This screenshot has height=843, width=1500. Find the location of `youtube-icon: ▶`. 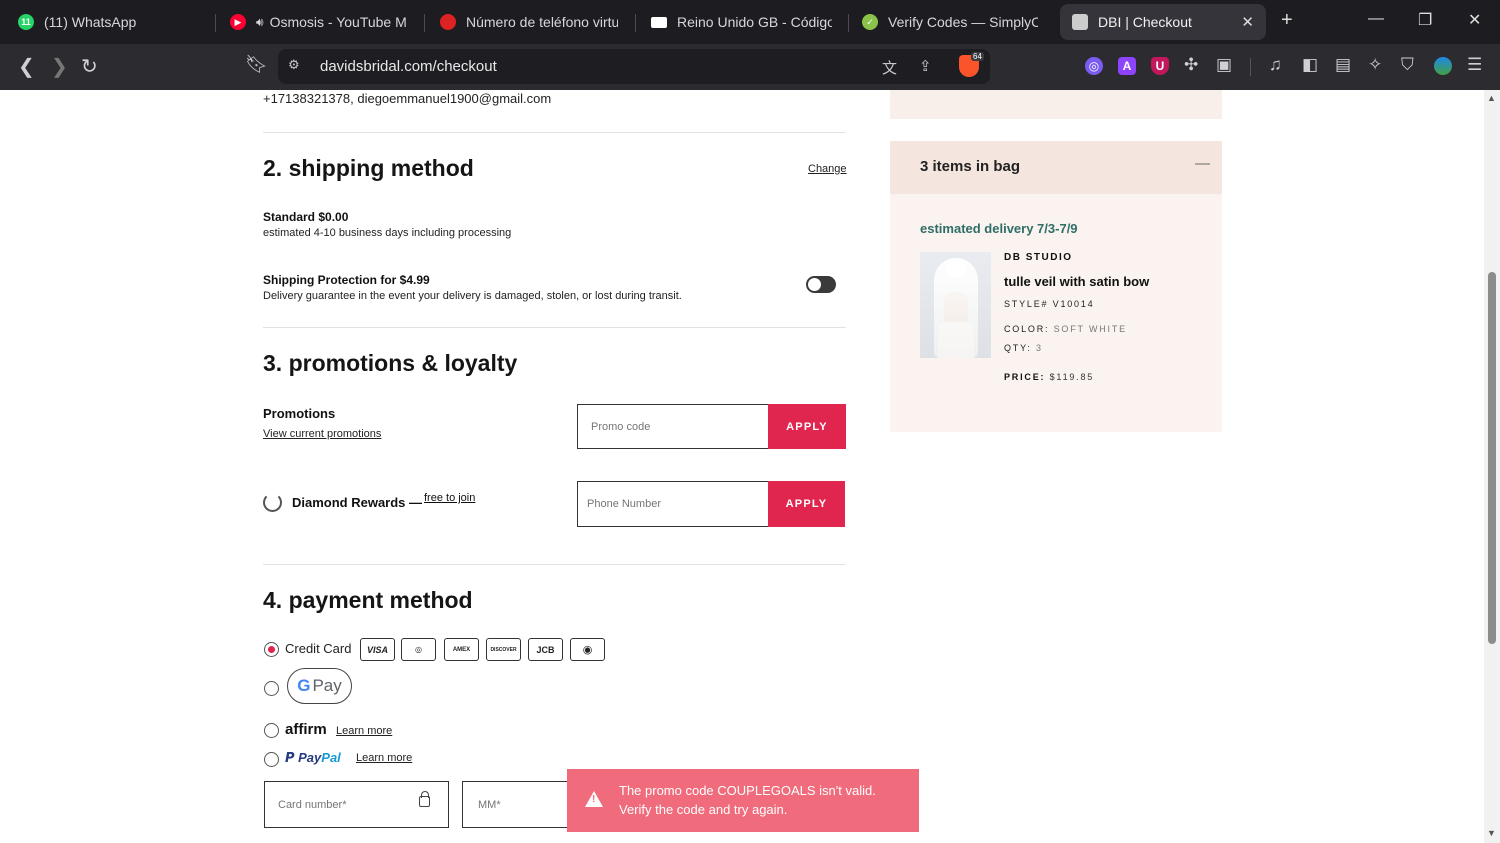

youtube-icon: ▶ is located at coordinates (238, 22).